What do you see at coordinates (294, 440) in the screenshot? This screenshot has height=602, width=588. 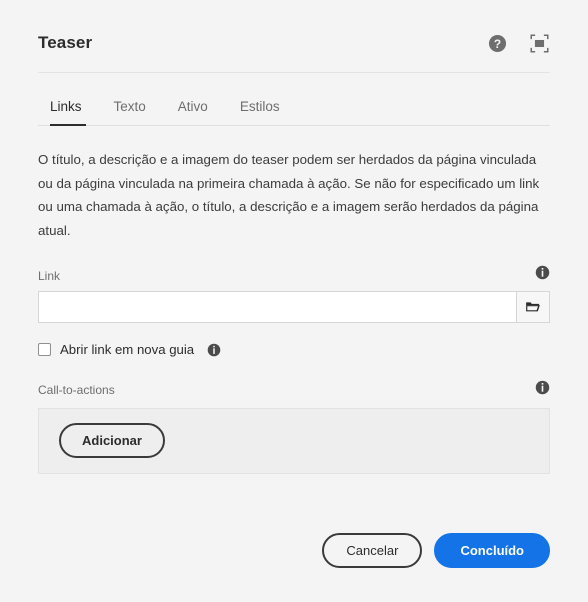 I see `call-to-actions-panel: Adicionar` at bounding box center [294, 440].